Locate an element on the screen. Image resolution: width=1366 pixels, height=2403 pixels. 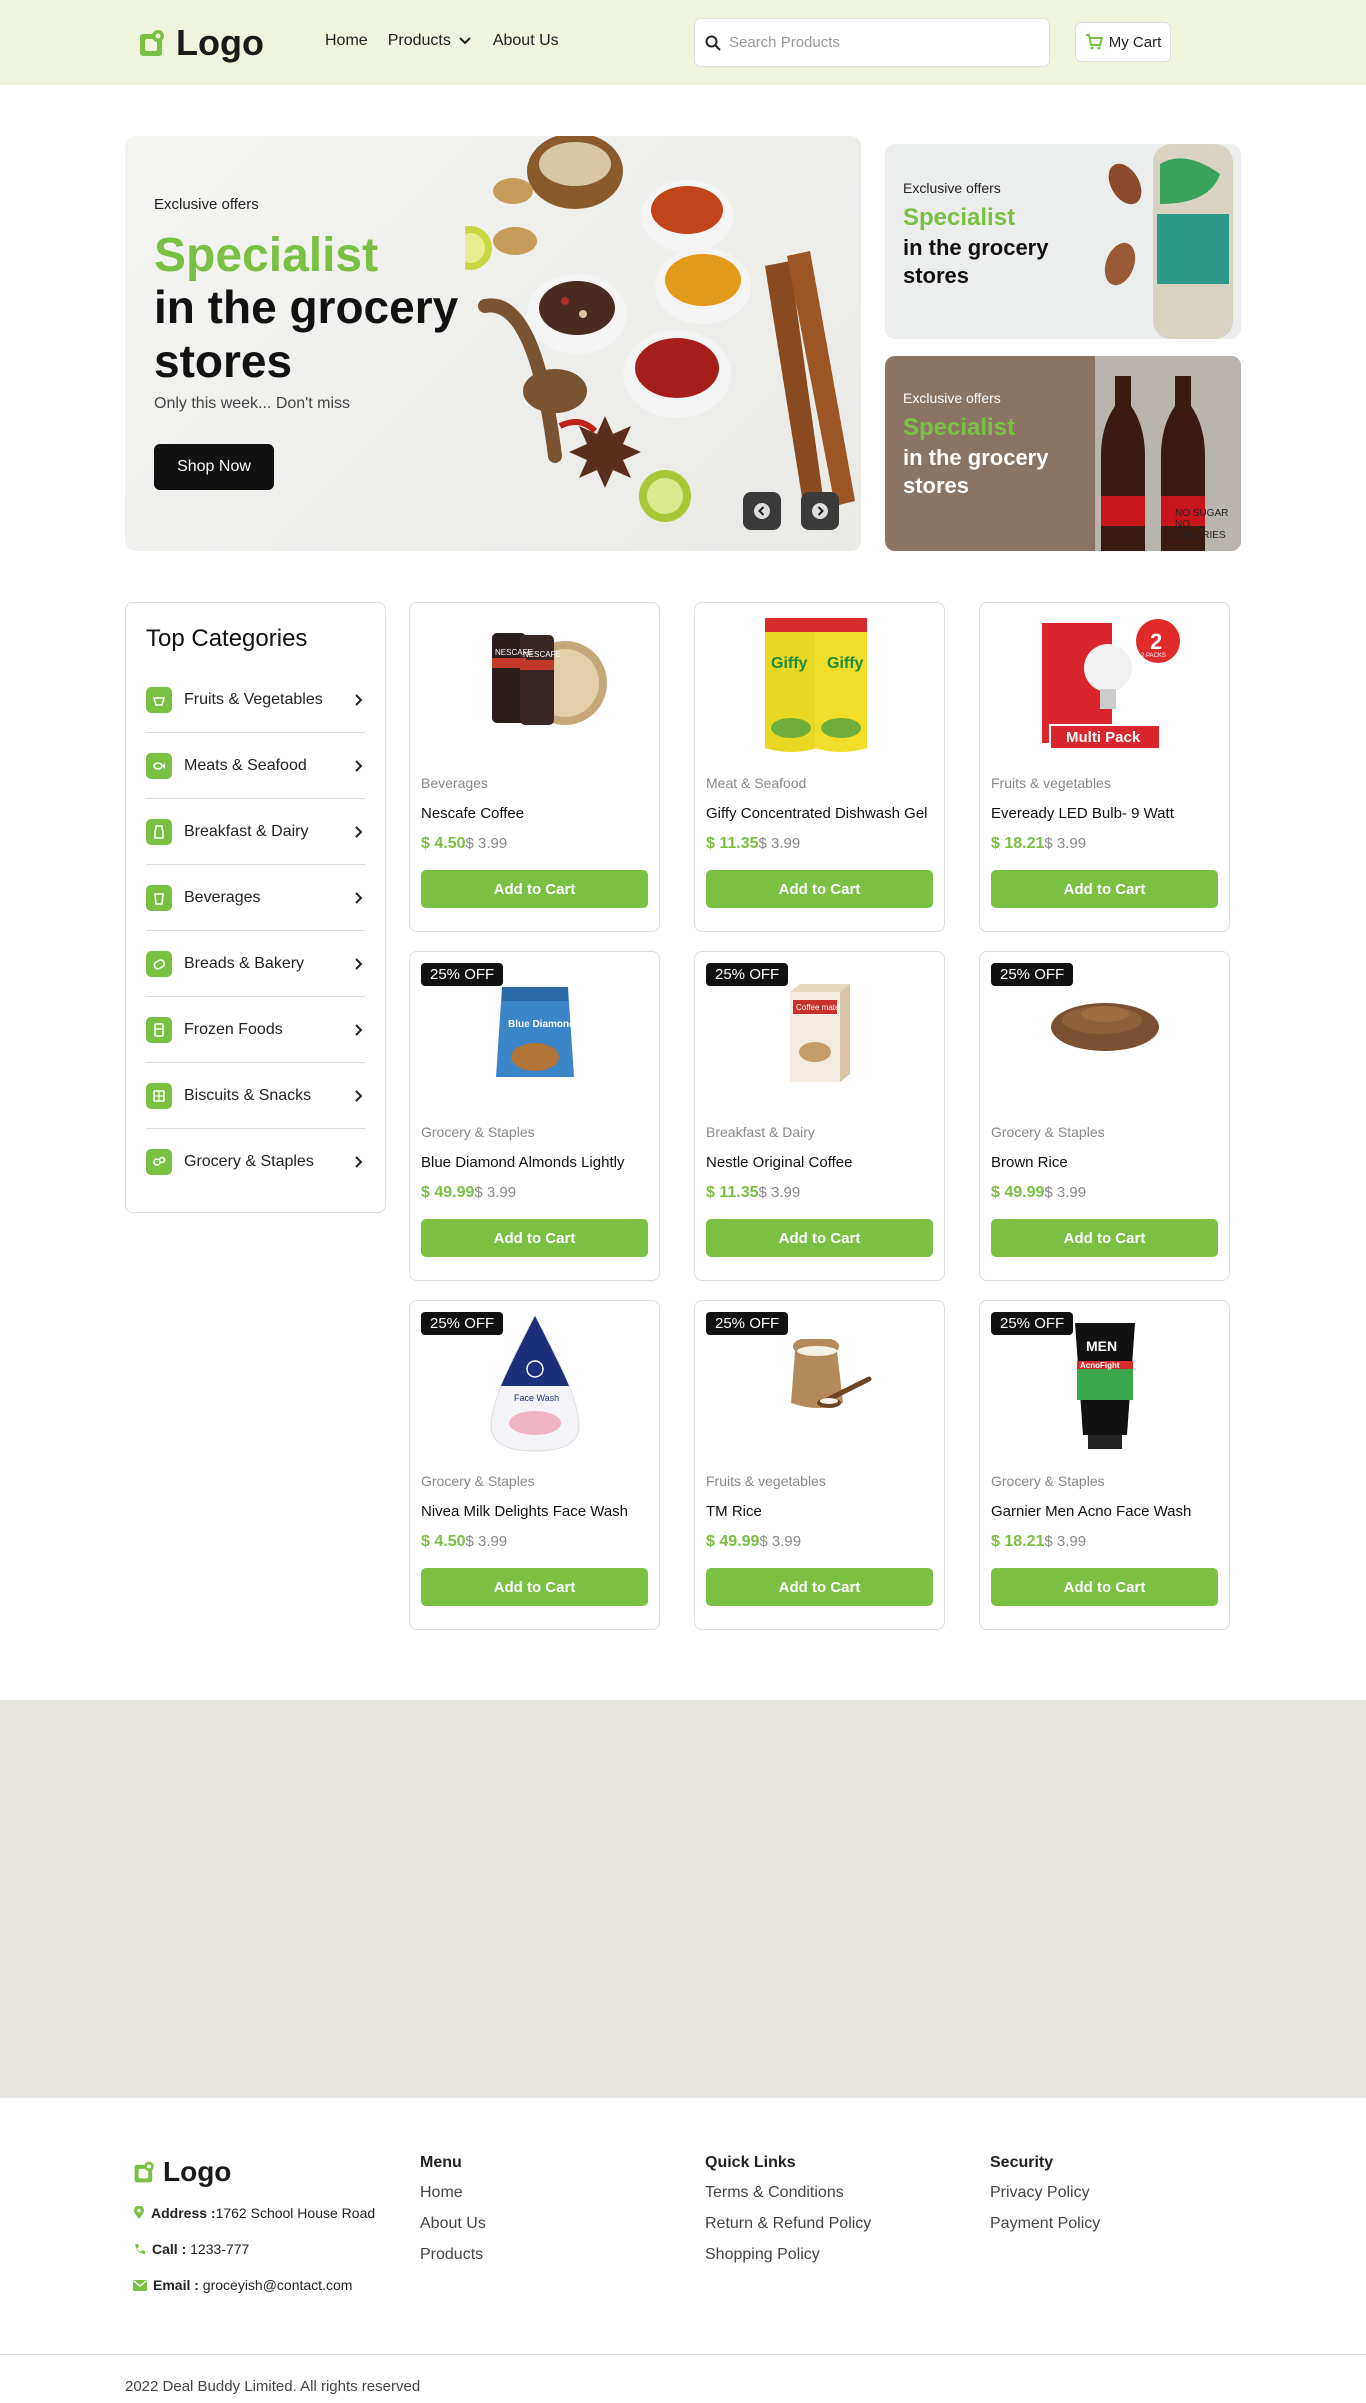
category-item-breakfast-dairy: Breakfast & Dairy is located at coordinates (255, 832).